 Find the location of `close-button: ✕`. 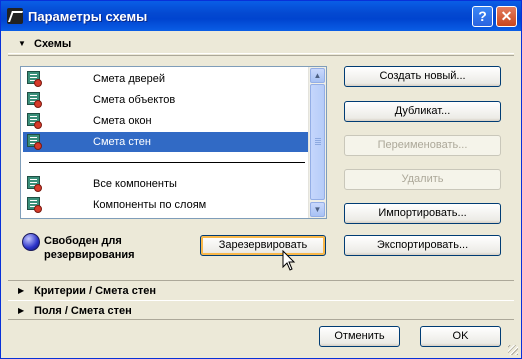

close-button: ✕ is located at coordinates (506, 16).